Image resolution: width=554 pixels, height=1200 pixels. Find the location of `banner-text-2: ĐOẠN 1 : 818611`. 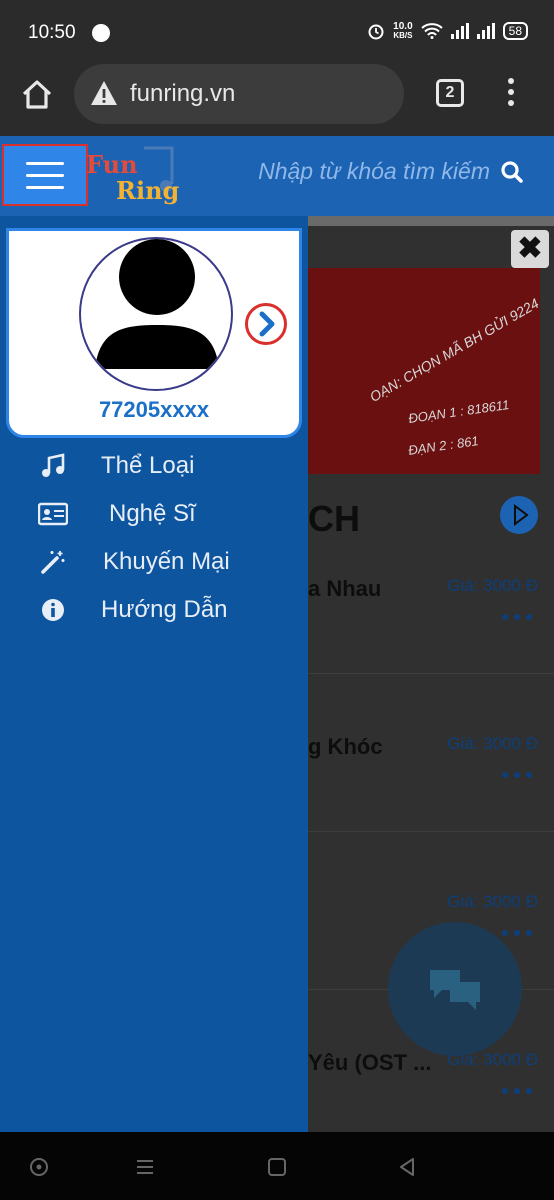

banner-text-2: ĐOẠN 1 : 818611 is located at coordinates (459, 411).